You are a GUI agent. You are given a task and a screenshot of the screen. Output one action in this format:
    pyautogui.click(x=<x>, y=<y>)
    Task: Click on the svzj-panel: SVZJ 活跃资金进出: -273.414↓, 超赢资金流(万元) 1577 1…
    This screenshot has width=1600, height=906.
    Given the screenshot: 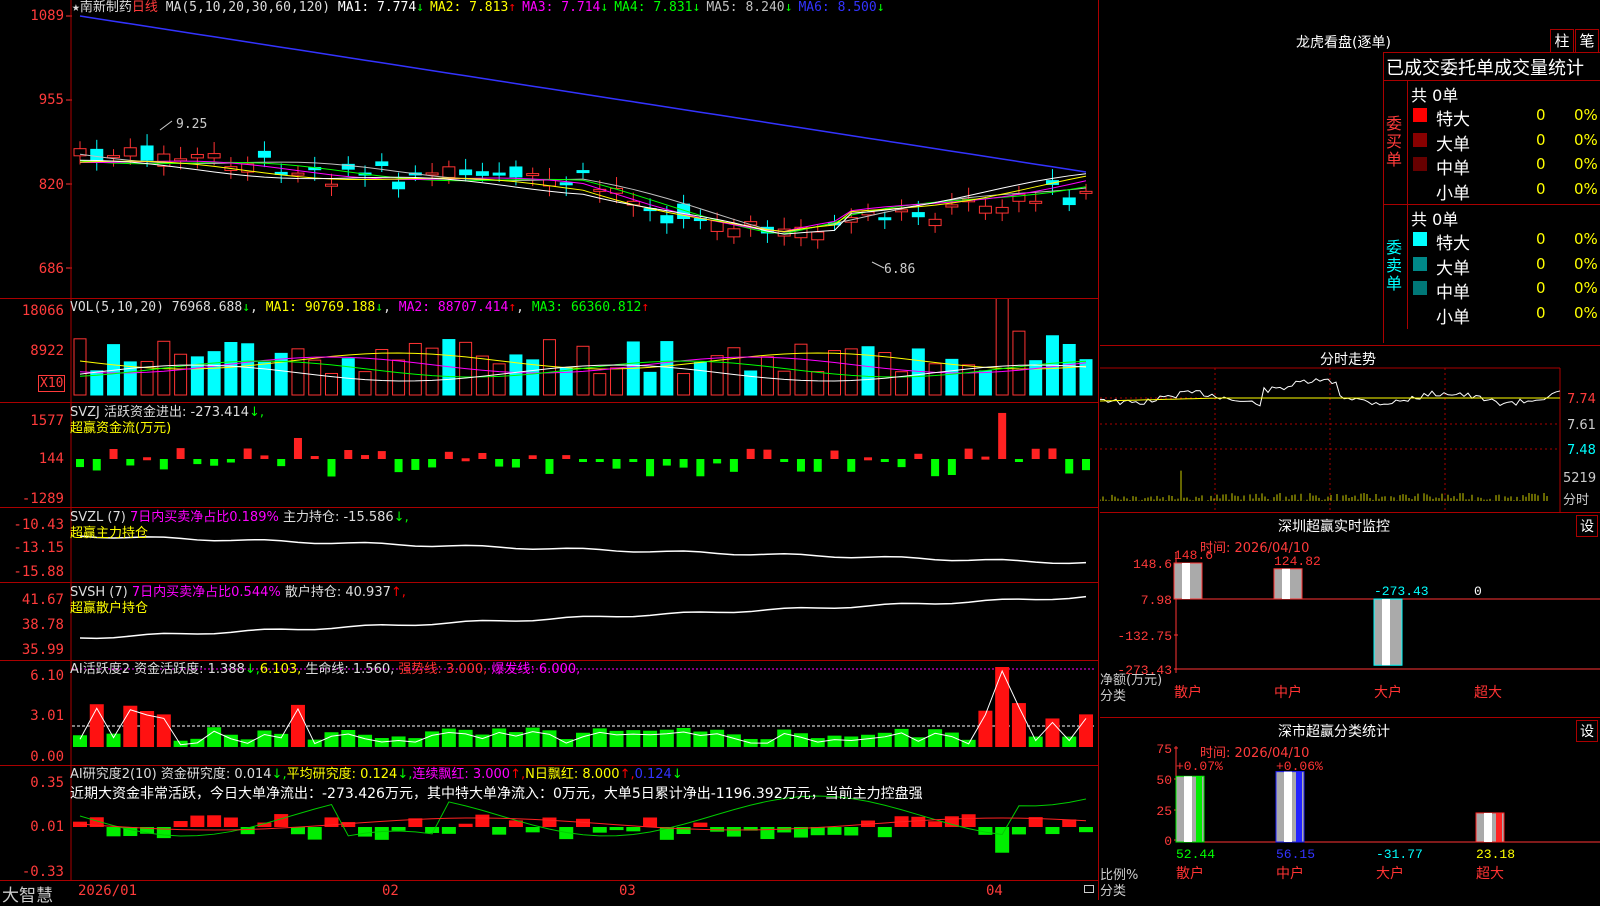 What is the action you would take?
    pyautogui.click(x=549, y=455)
    